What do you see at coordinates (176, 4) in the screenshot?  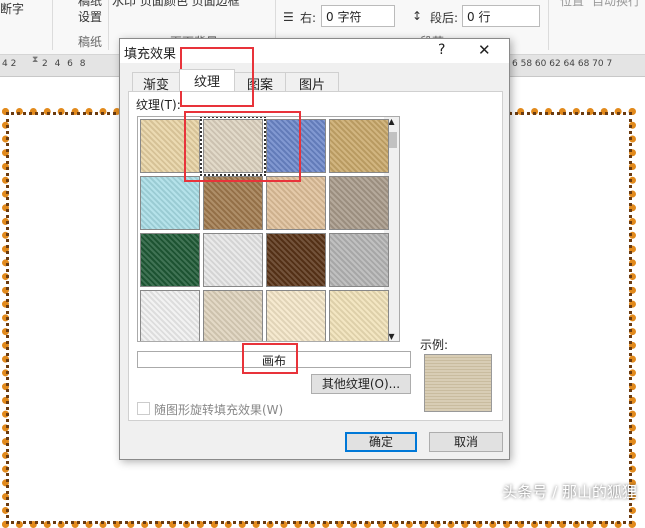 I see `page-background-buttons: 水印 页面颜色 页面边框` at bounding box center [176, 4].